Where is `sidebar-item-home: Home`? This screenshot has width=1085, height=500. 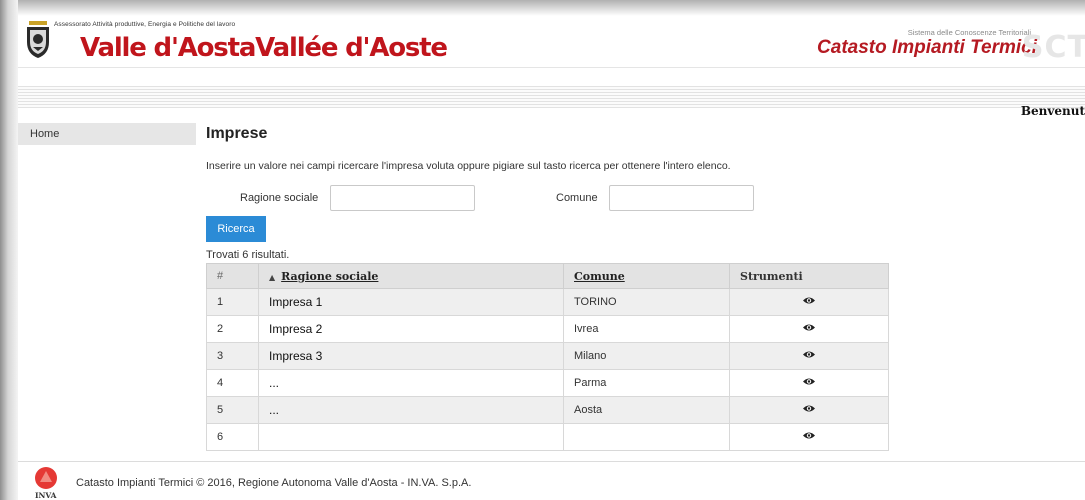
sidebar-item-home: Home is located at coordinates (107, 134).